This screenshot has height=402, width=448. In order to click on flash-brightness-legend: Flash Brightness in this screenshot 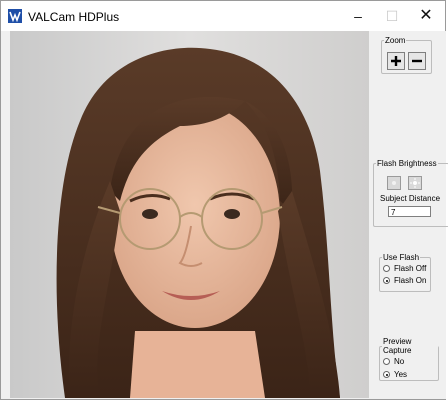, I will do `click(407, 163)`.